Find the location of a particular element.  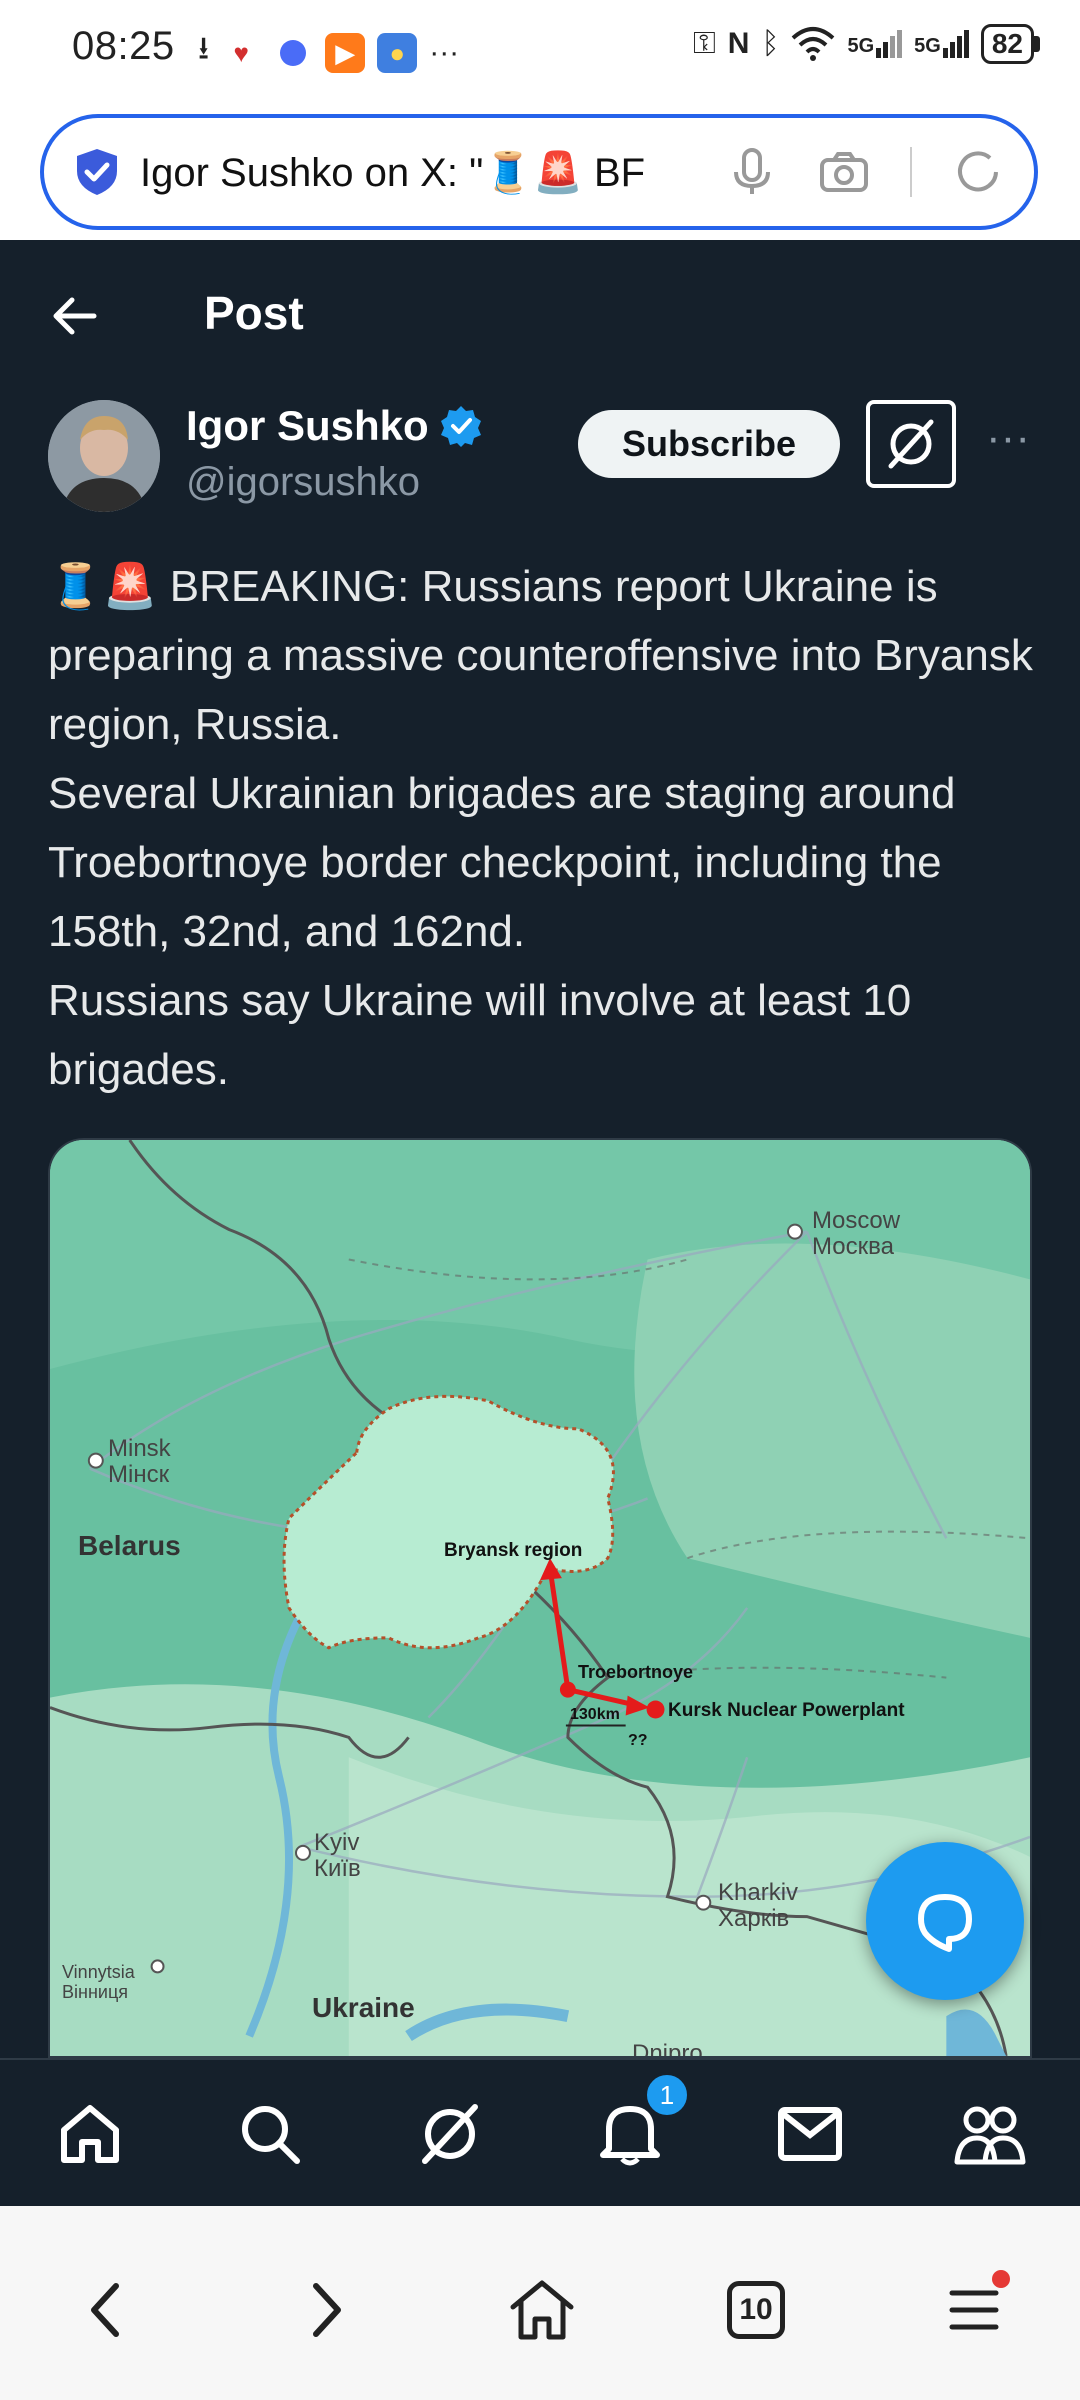

vinnytsia-en: Vinnytsia is located at coordinates (98, 1972).